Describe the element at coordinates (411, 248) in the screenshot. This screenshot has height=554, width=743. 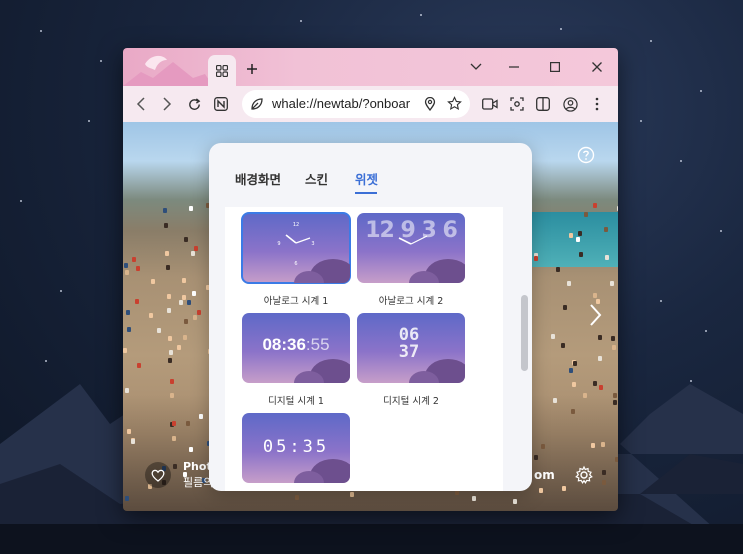
I see `widget-analog-clock-2: 12 9 3 6` at that location.